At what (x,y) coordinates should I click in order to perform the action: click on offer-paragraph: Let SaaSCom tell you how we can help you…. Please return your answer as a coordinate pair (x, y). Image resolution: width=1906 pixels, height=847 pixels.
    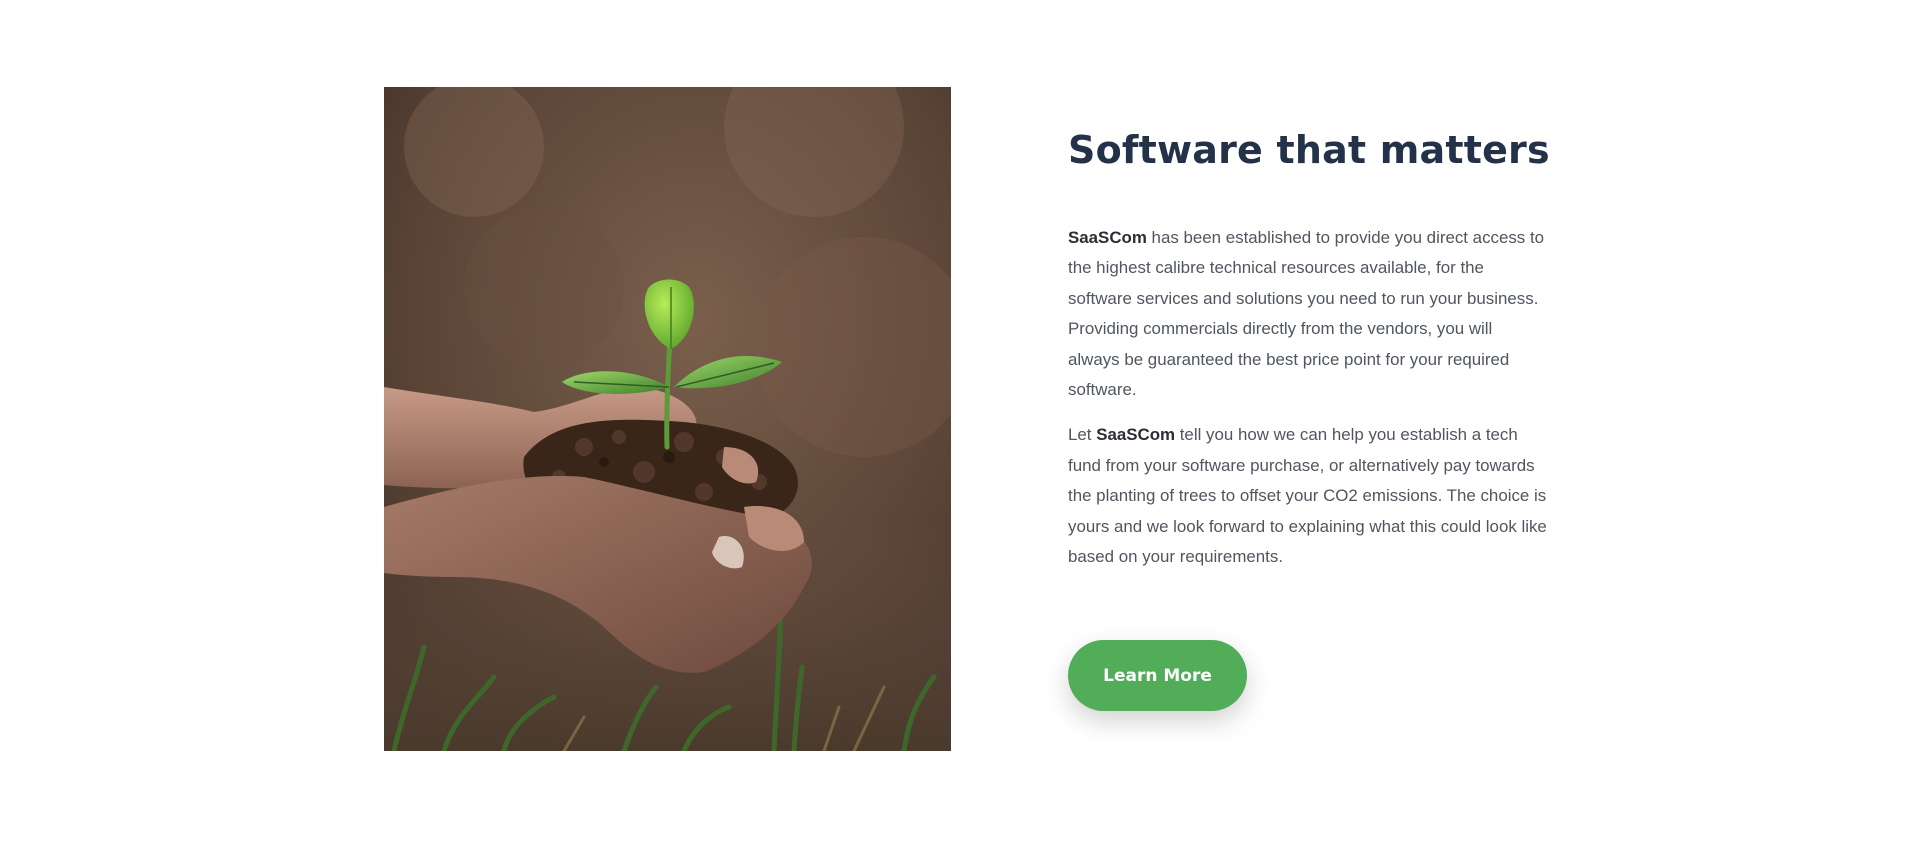
    Looking at the image, I should click on (1308, 496).